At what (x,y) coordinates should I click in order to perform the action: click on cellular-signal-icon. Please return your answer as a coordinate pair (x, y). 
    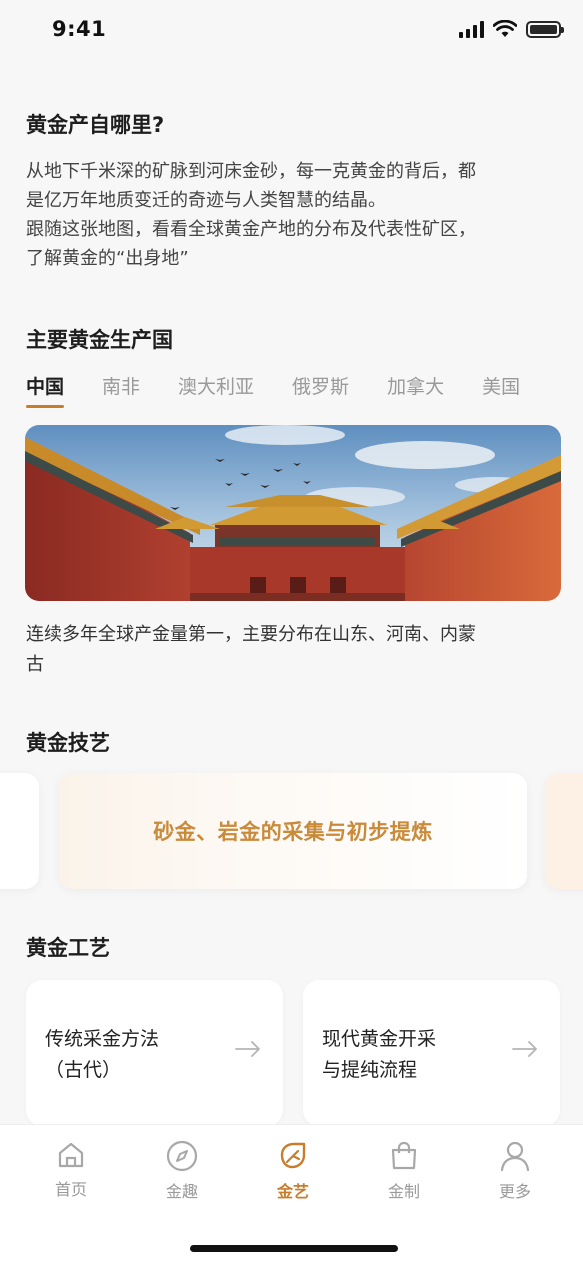
    Looking at the image, I should click on (471, 29).